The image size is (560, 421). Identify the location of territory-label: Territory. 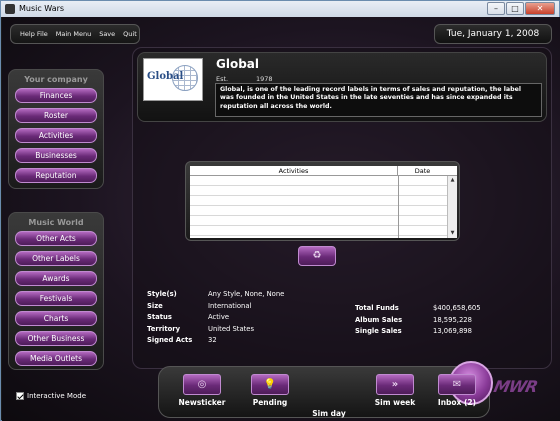
(164, 328).